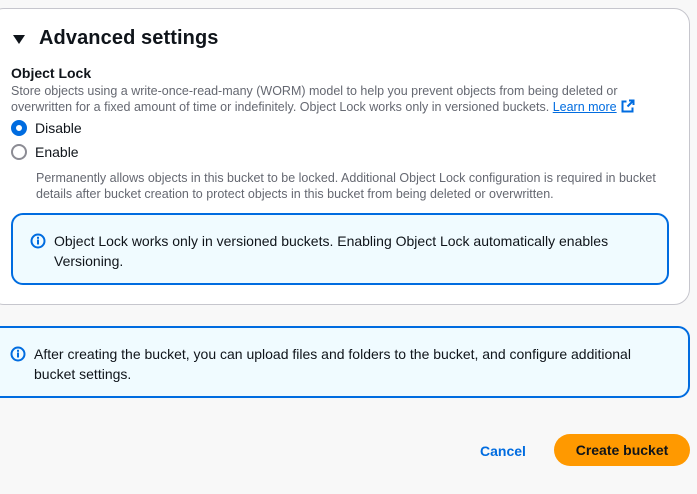  Describe the element at coordinates (622, 450) in the screenshot. I see `create-bucket-button: Create bucket` at that location.